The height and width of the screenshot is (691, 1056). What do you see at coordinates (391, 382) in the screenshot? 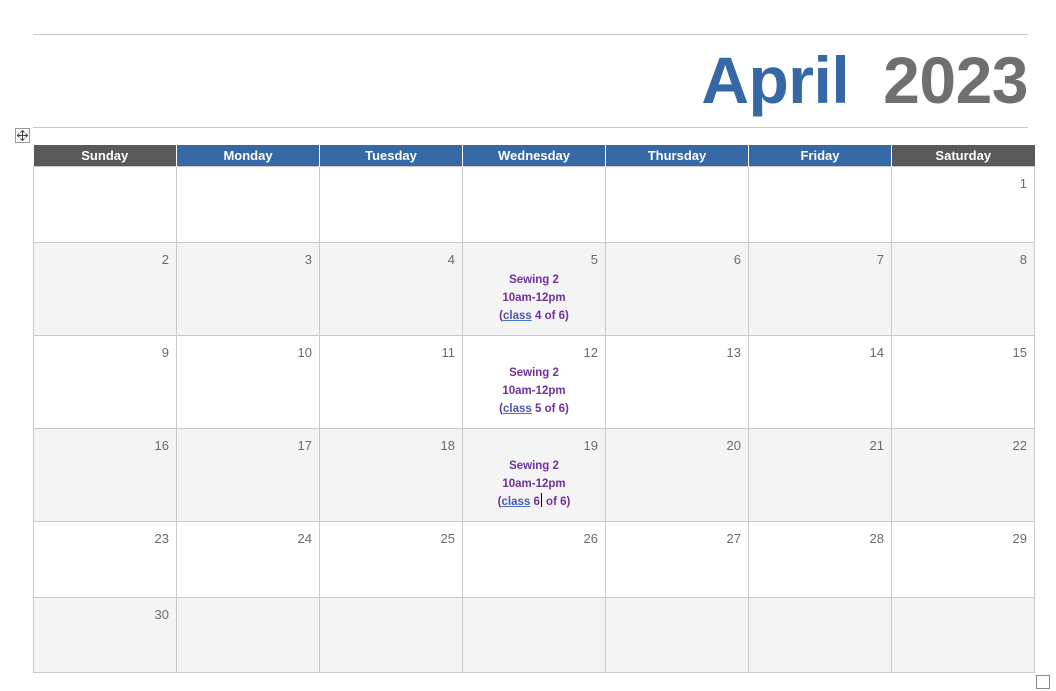
I see `day-cell: 11` at bounding box center [391, 382].